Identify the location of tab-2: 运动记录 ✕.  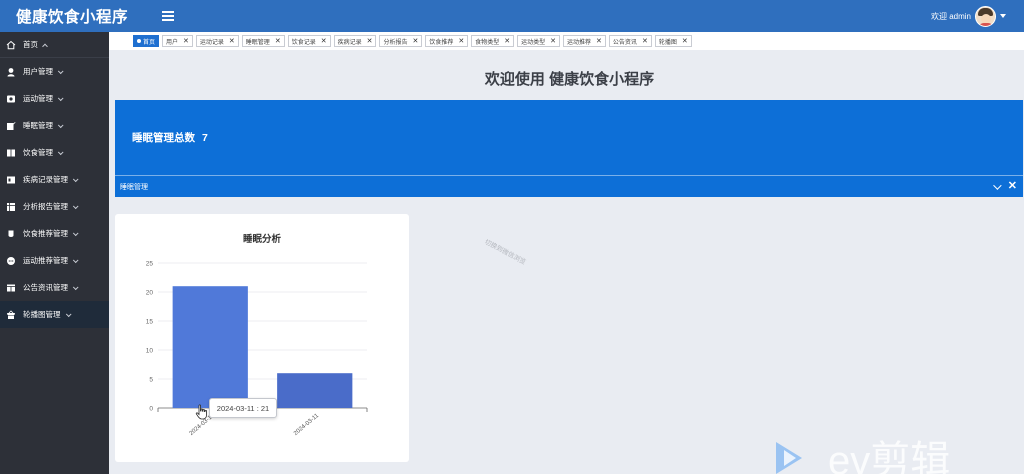
(217, 41).